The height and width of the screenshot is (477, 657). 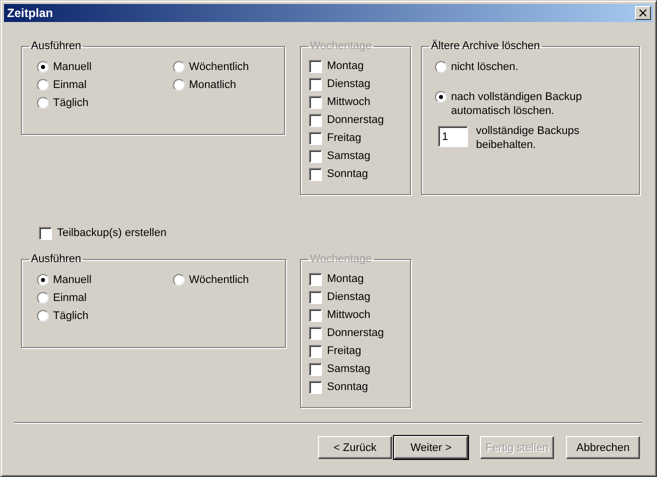 I want to click on checkbox-label: Teilbackup(s) erstellen, so click(x=111, y=233).